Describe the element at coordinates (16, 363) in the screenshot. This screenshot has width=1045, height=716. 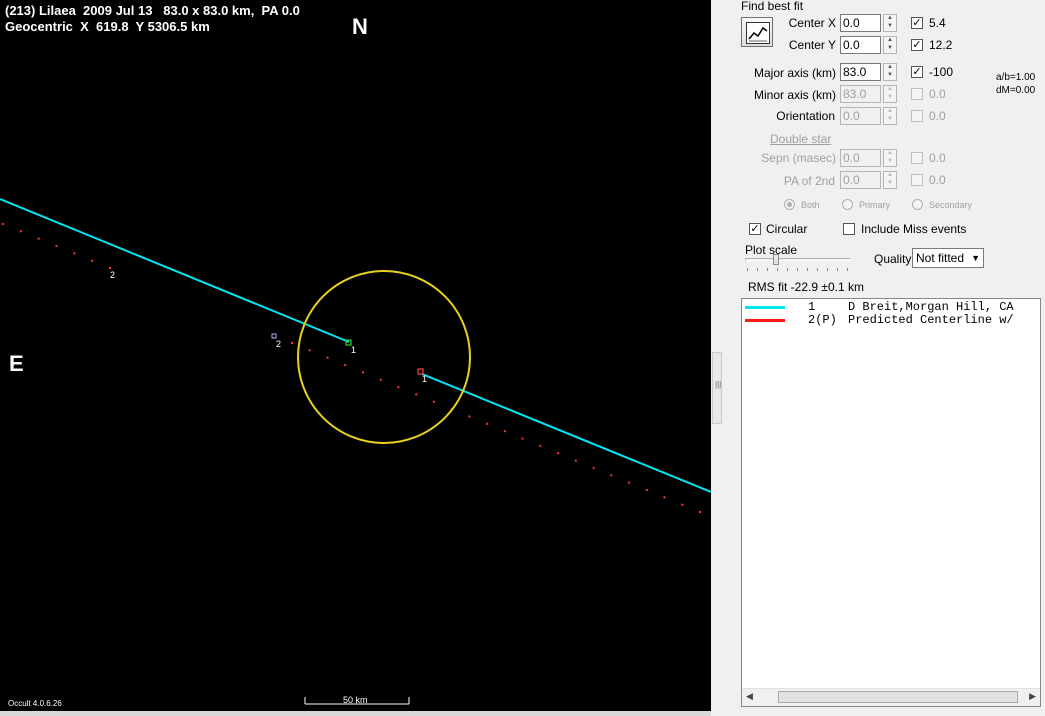
I see `east-label: E` at that location.